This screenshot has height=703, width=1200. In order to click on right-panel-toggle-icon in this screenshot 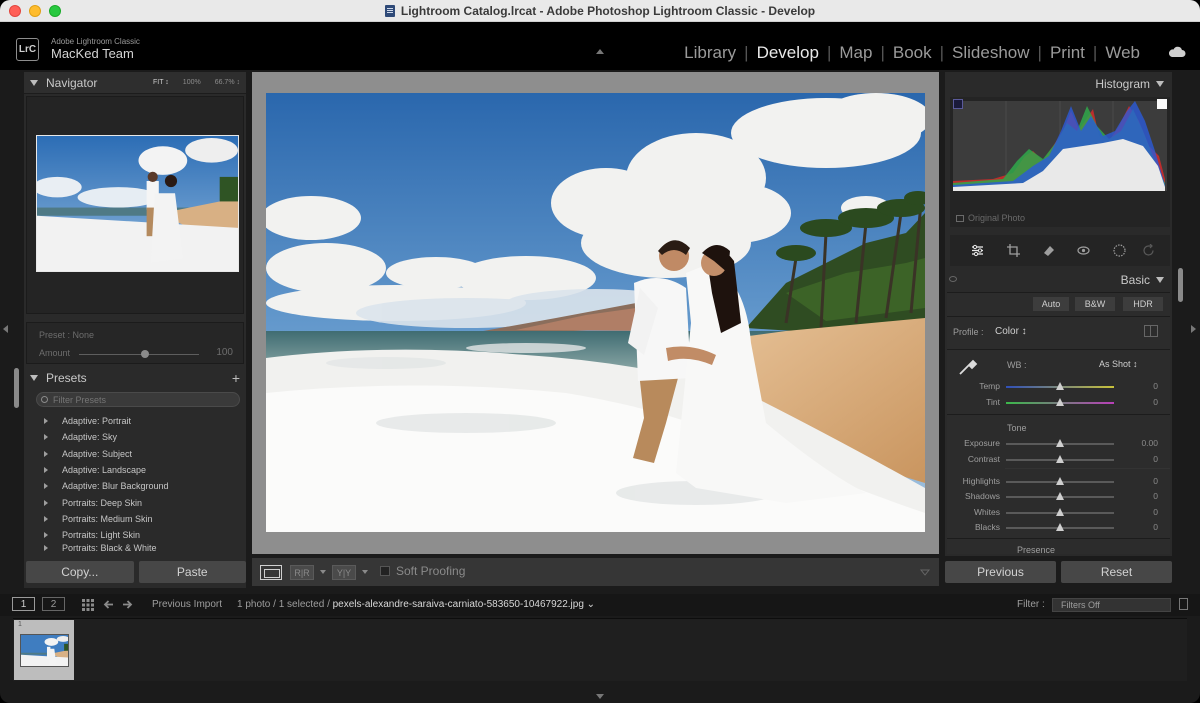, I will do `click(1193, 329)`.